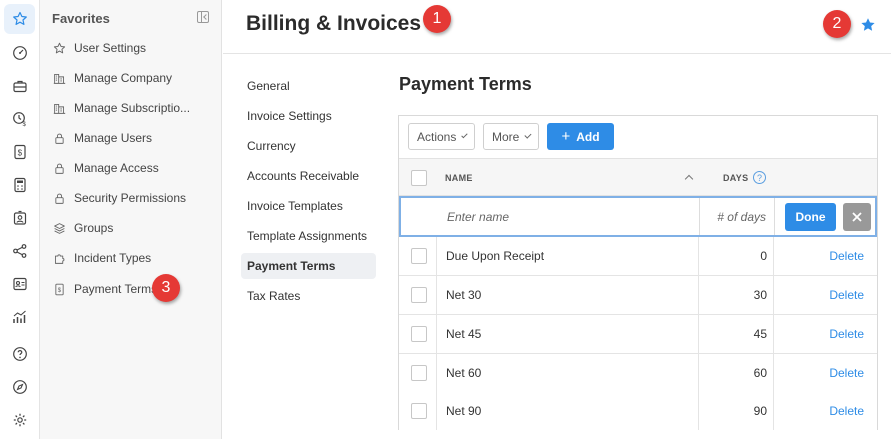 The width and height of the screenshot is (891, 439). I want to click on row-name: Net 45, so click(464, 334).